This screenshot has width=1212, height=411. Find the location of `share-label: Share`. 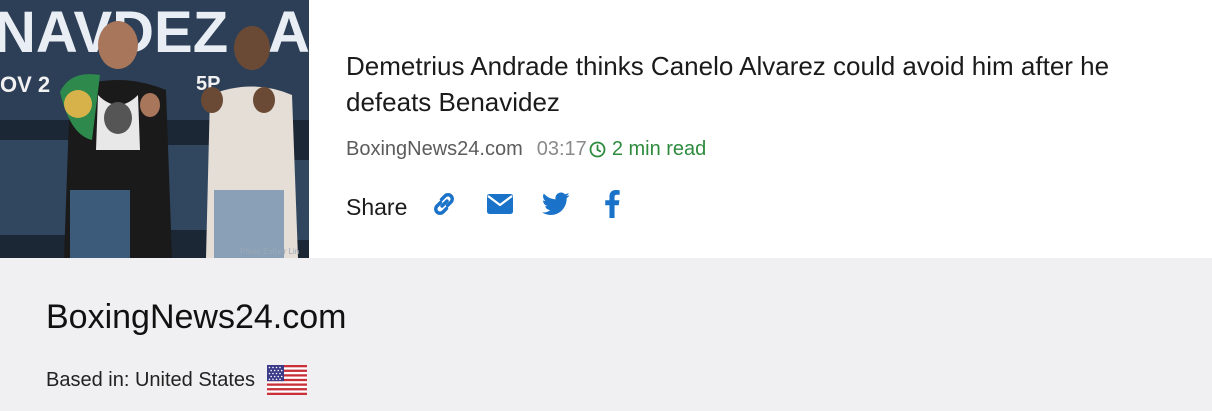

share-label: Share is located at coordinates (377, 206).